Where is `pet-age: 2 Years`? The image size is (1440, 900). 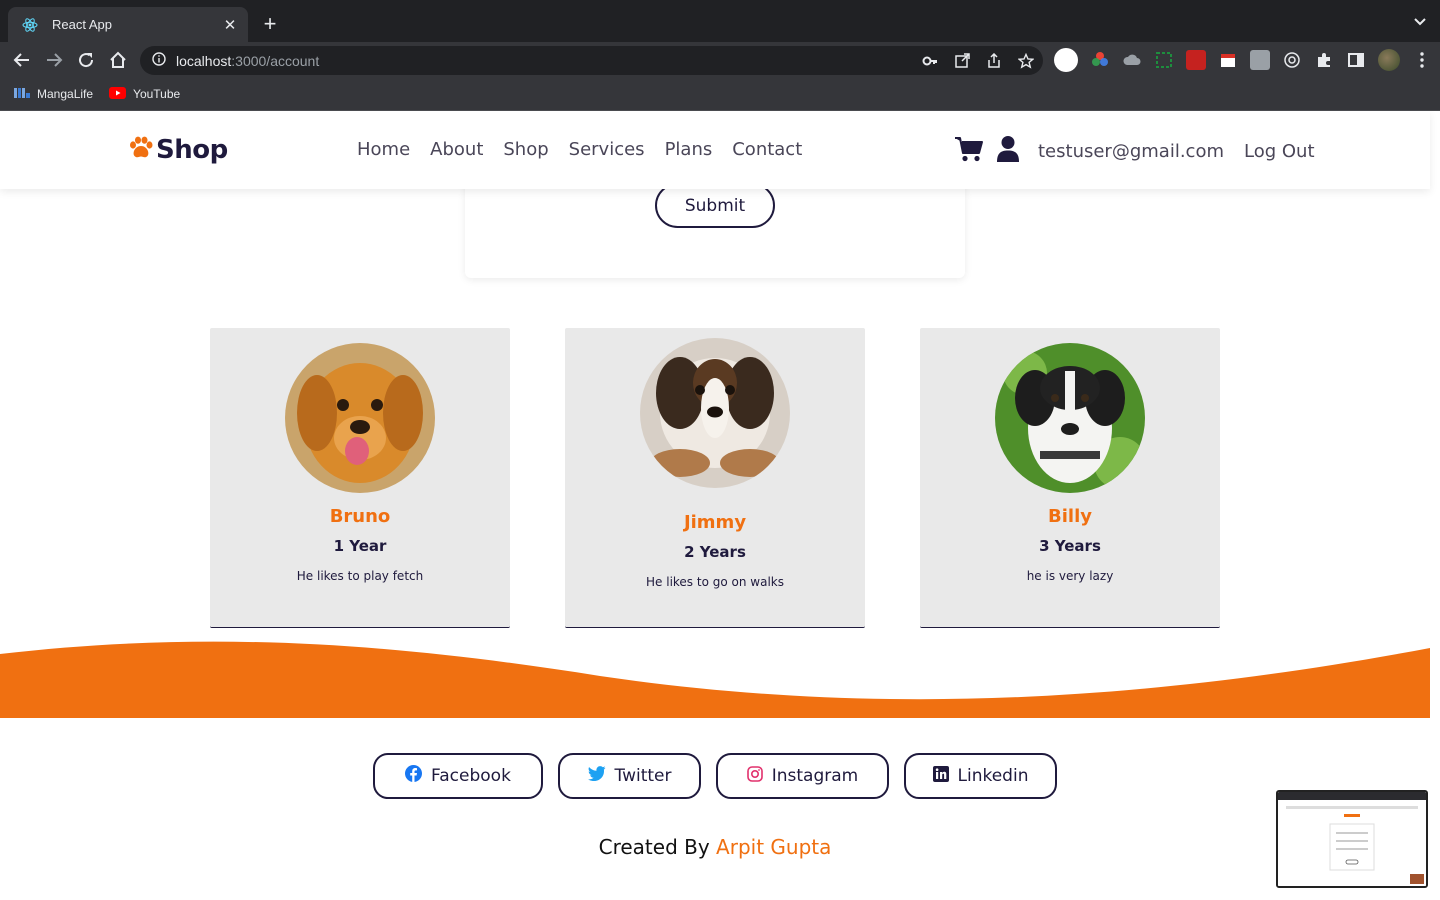 pet-age: 2 Years is located at coordinates (715, 552).